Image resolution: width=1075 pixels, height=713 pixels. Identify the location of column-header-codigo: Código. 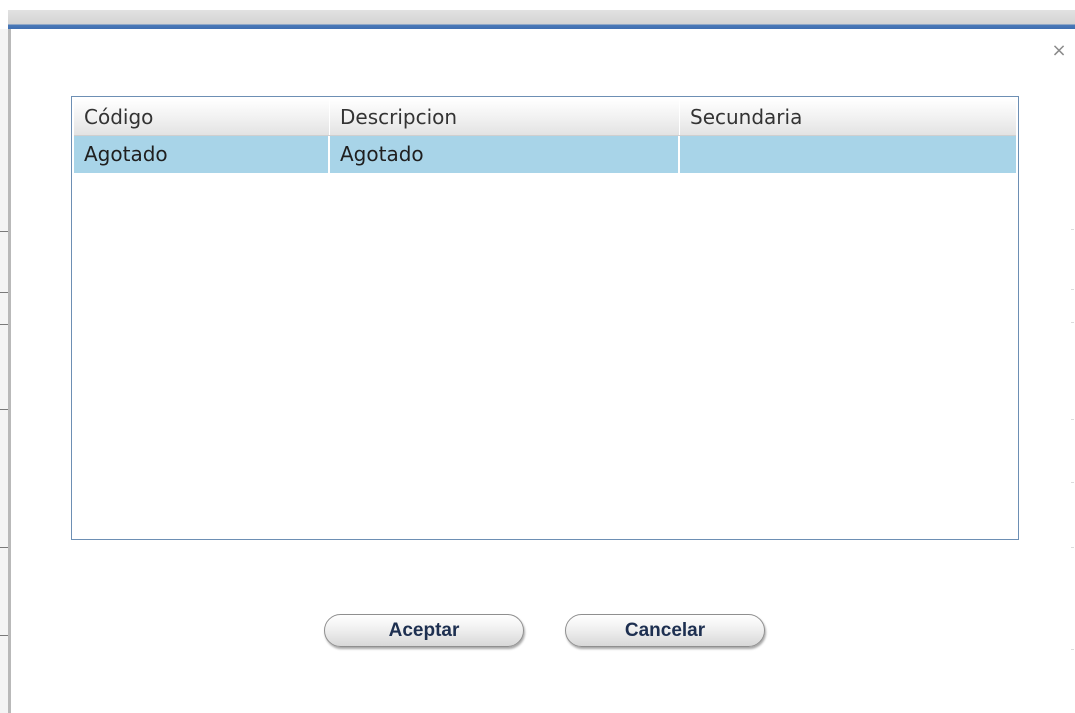
(202, 117).